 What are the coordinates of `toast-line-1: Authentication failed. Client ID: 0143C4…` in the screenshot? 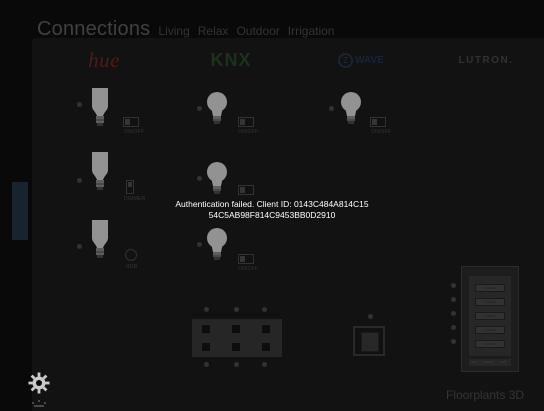 It's located at (272, 204).